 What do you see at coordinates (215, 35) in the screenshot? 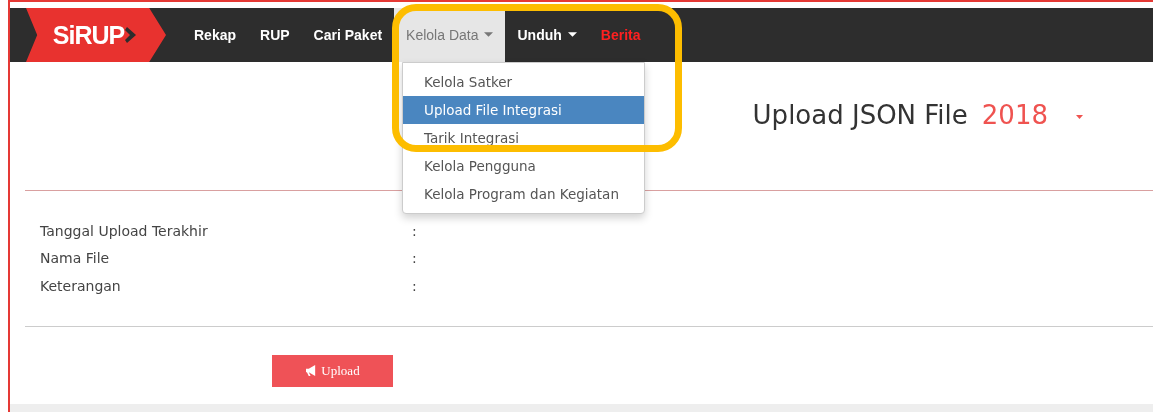
I see `nav-link: Rekap` at bounding box center [215, 35].